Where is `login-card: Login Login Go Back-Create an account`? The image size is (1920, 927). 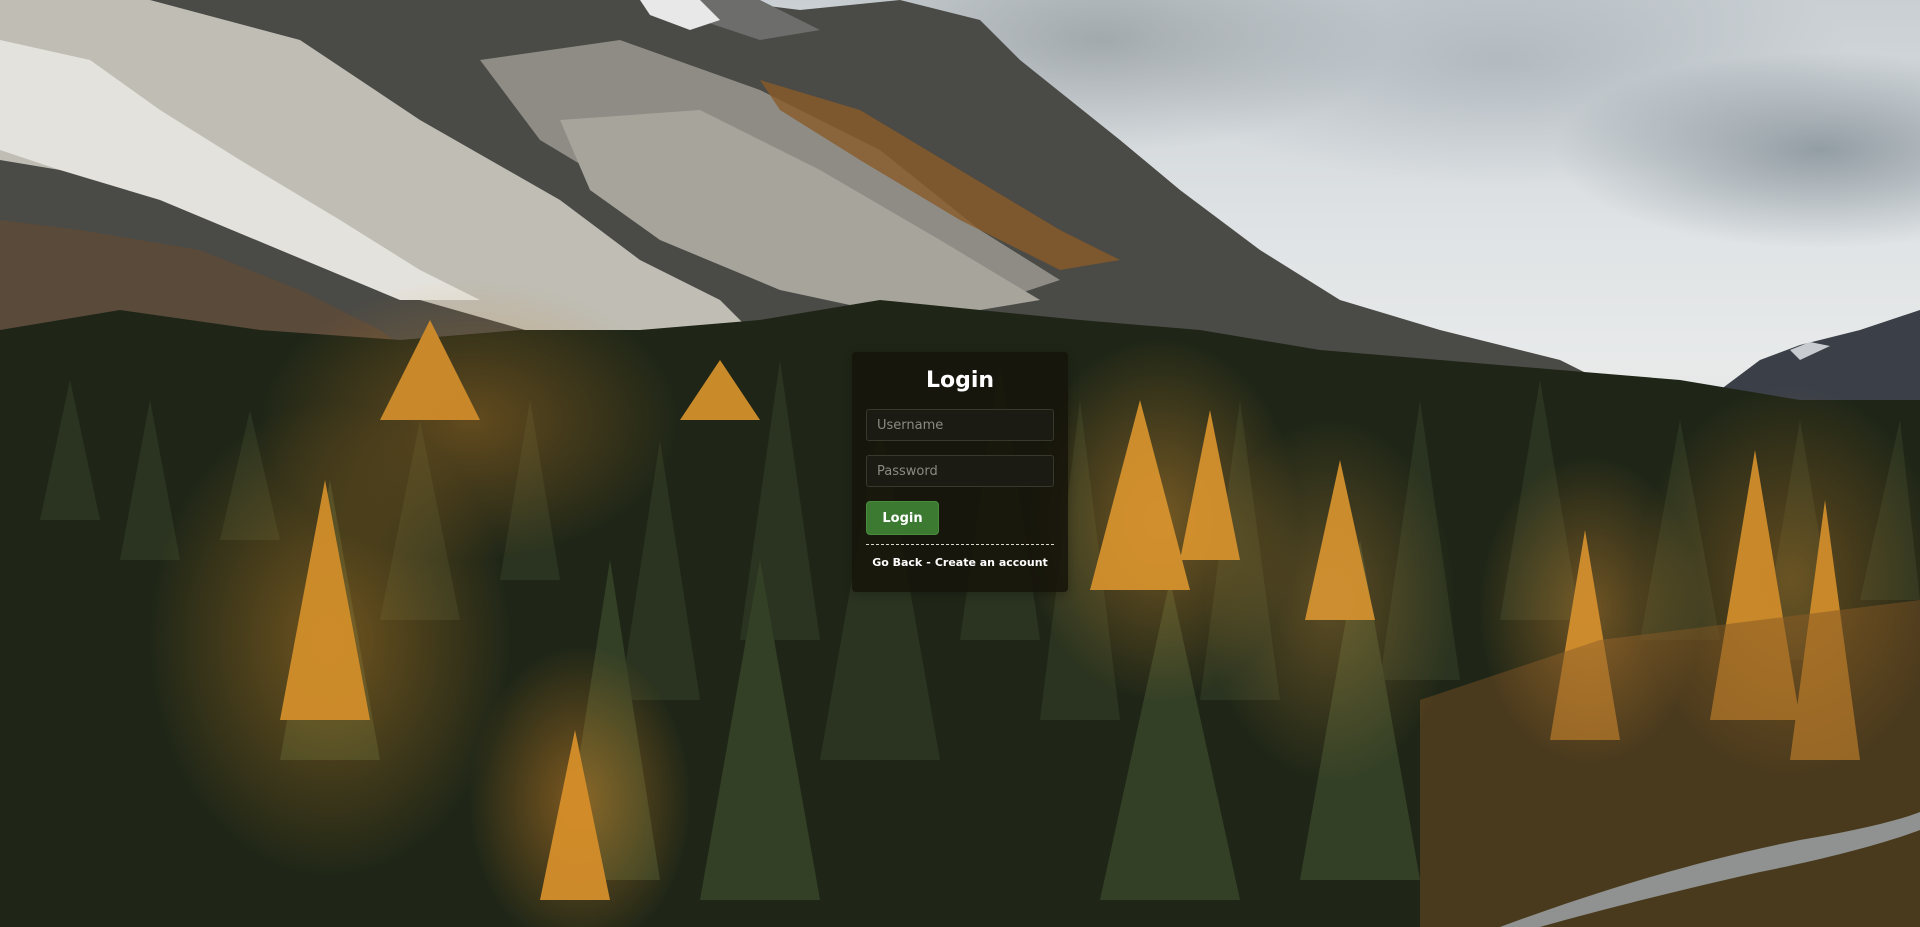
login-card: Login Login Go Back-Create an account is located at coordinates (960, 472).